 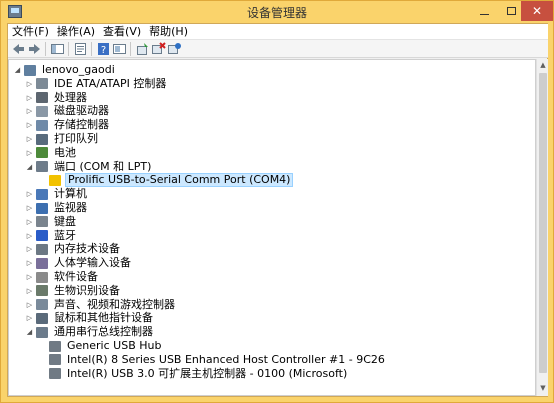 What do you see at coordinates (65, 221) in the screenshot?
I see `tree-item-label: 键盘` at bounding box center [65, 221].